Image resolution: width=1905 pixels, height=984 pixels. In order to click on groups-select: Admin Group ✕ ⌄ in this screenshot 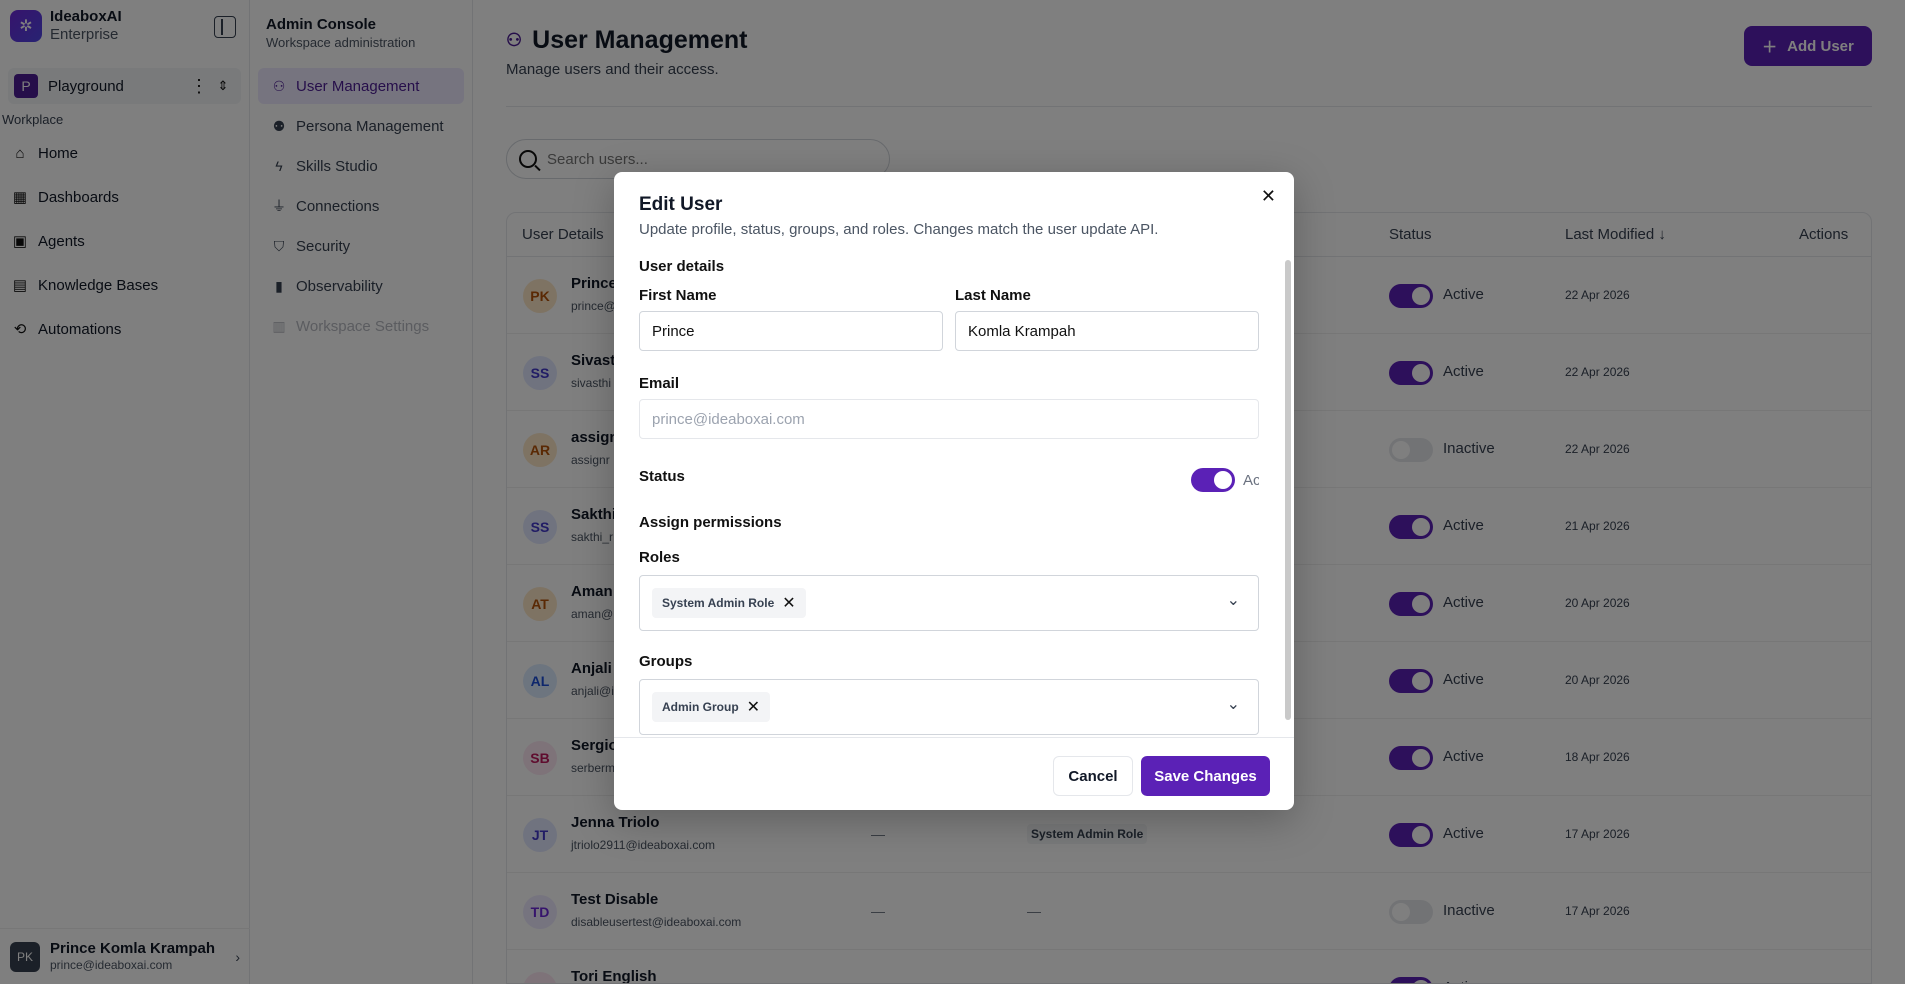, I will do `click(949, 707)`.